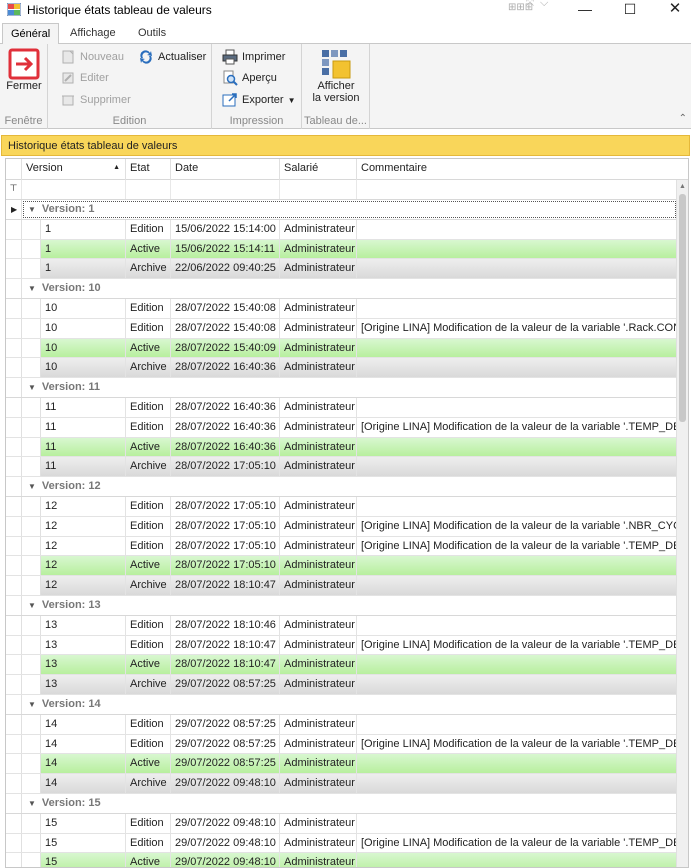 The height and width of the screenshot is (868, 691). What do you see at coordinates (148, 860) in the screenshot?
I see `cell-etat: Active` at bounding box center [148, 860].